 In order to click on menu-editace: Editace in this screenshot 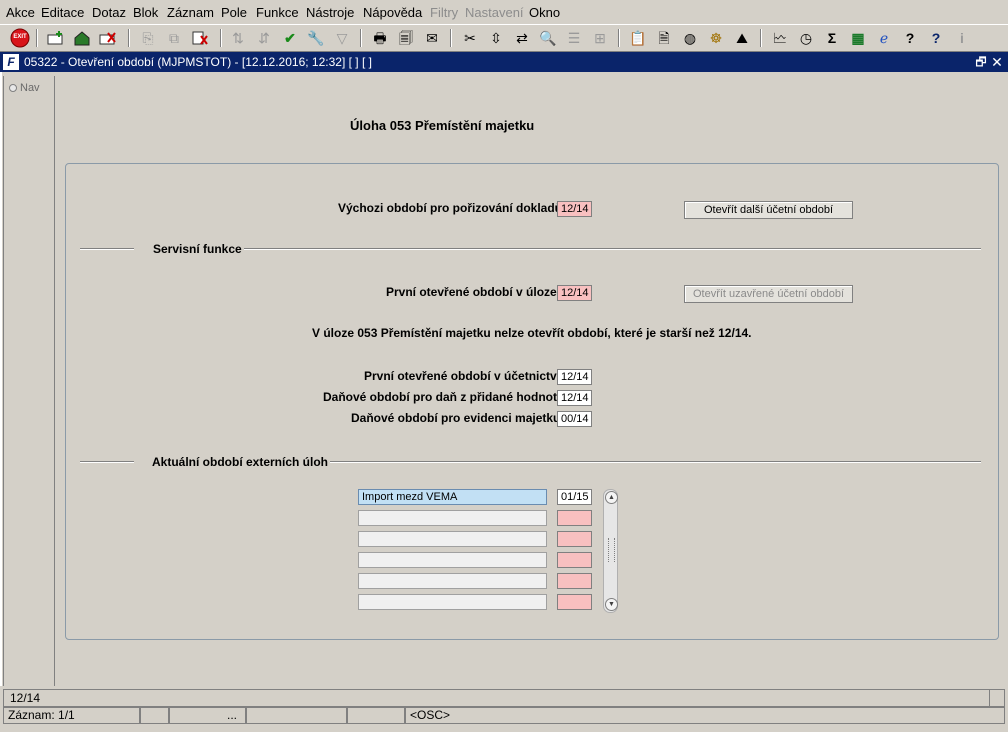, I will do `click(62, 12)`.